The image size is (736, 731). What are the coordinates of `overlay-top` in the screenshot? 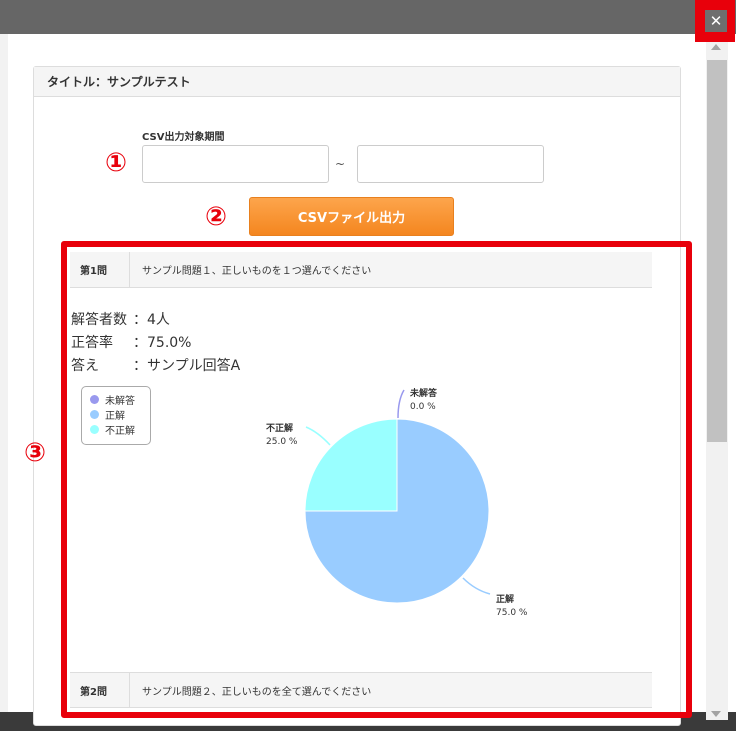 It's located at (368, 17).